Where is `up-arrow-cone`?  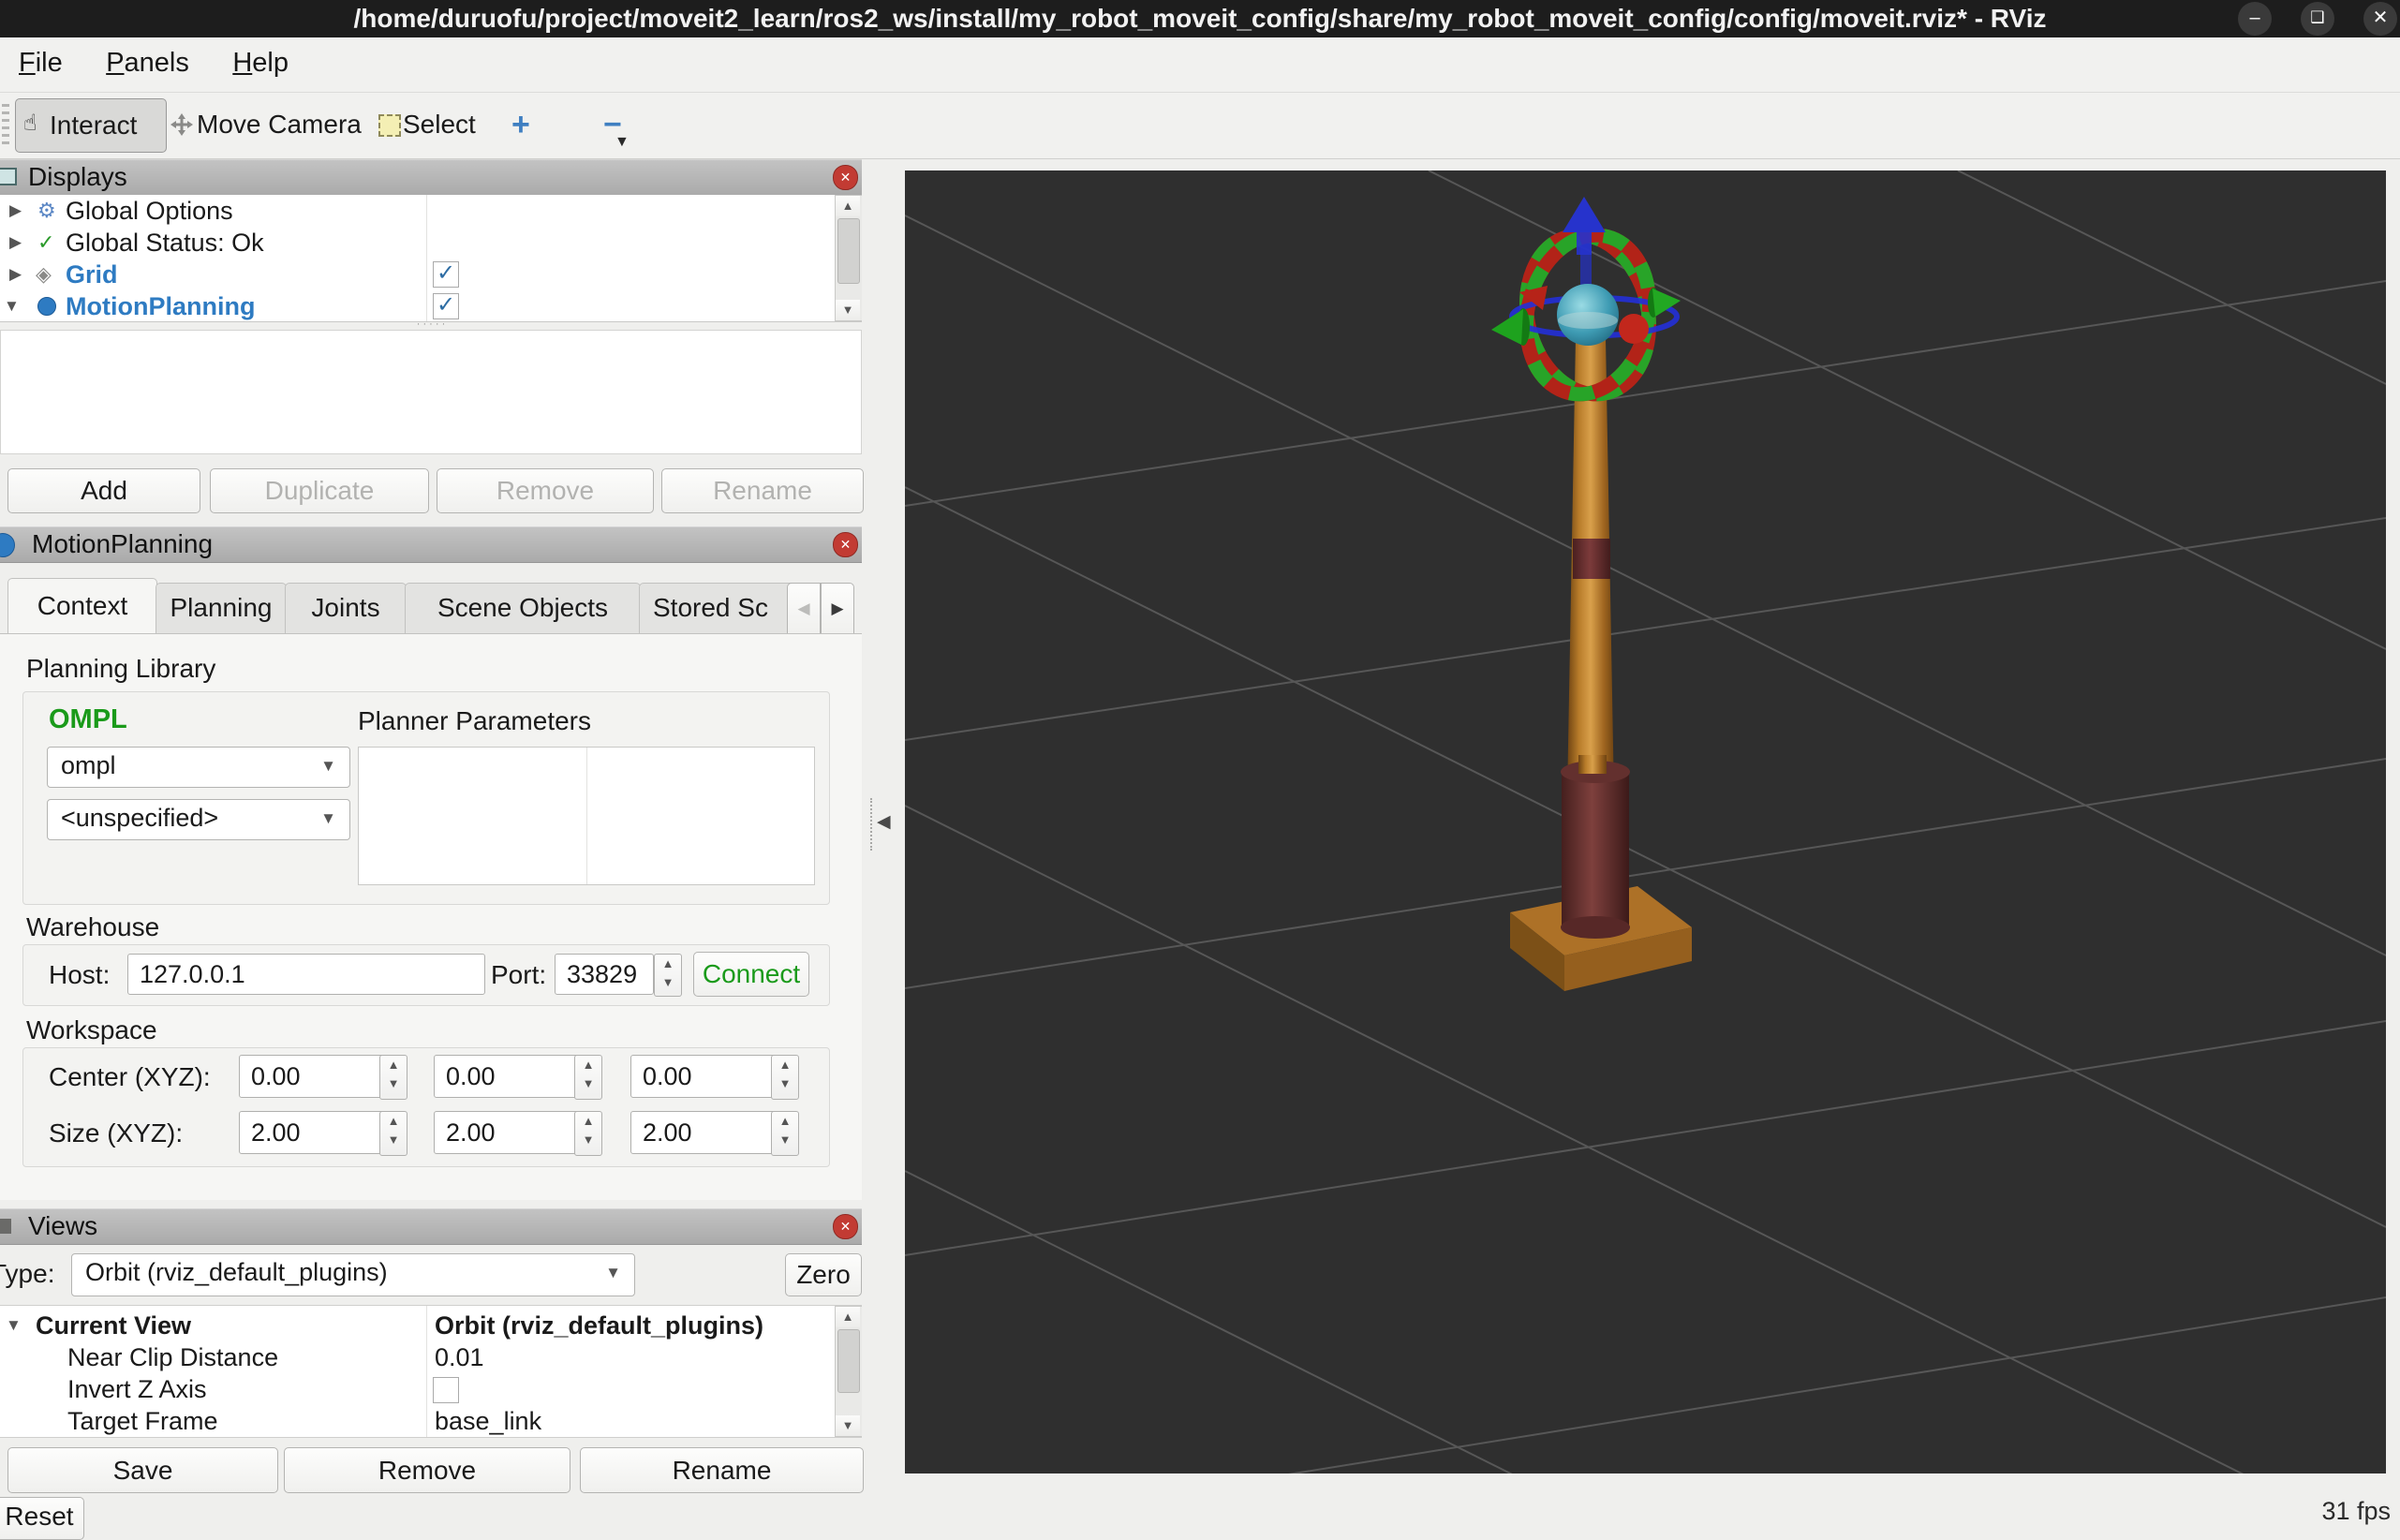
up-arrow-cone is located at coordinates (1584, 214).